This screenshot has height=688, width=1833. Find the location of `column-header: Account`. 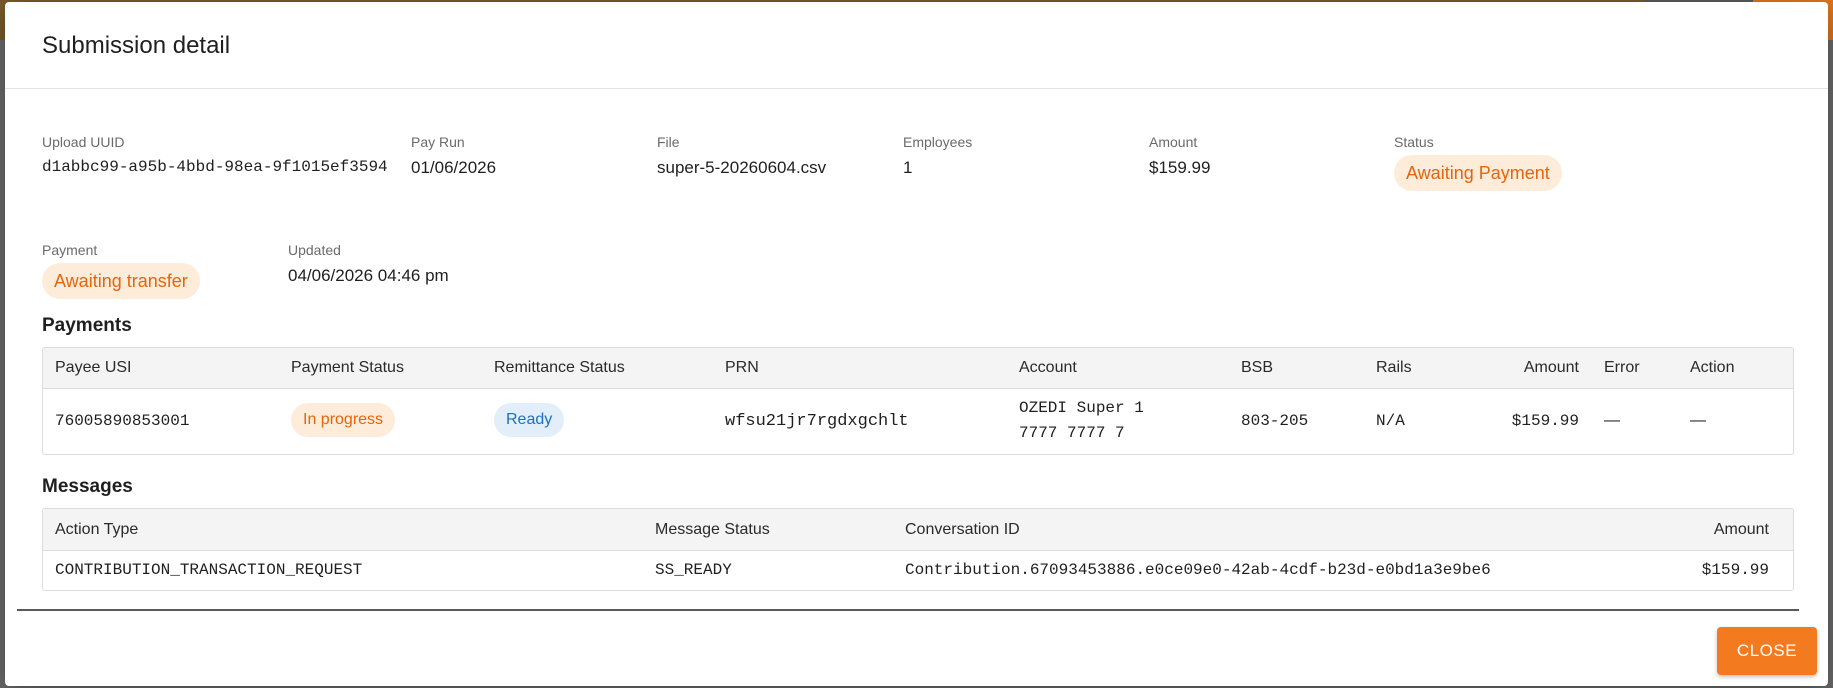

column-header: Account is located at coordinates (1048, 368).